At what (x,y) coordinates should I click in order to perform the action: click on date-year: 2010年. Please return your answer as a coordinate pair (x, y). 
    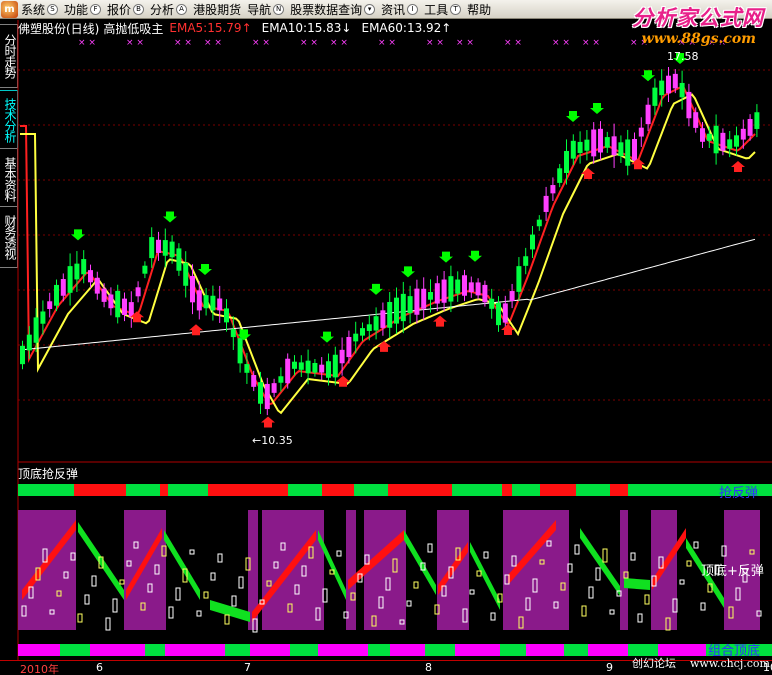
    Looking at the image, I should click on (39, 669).